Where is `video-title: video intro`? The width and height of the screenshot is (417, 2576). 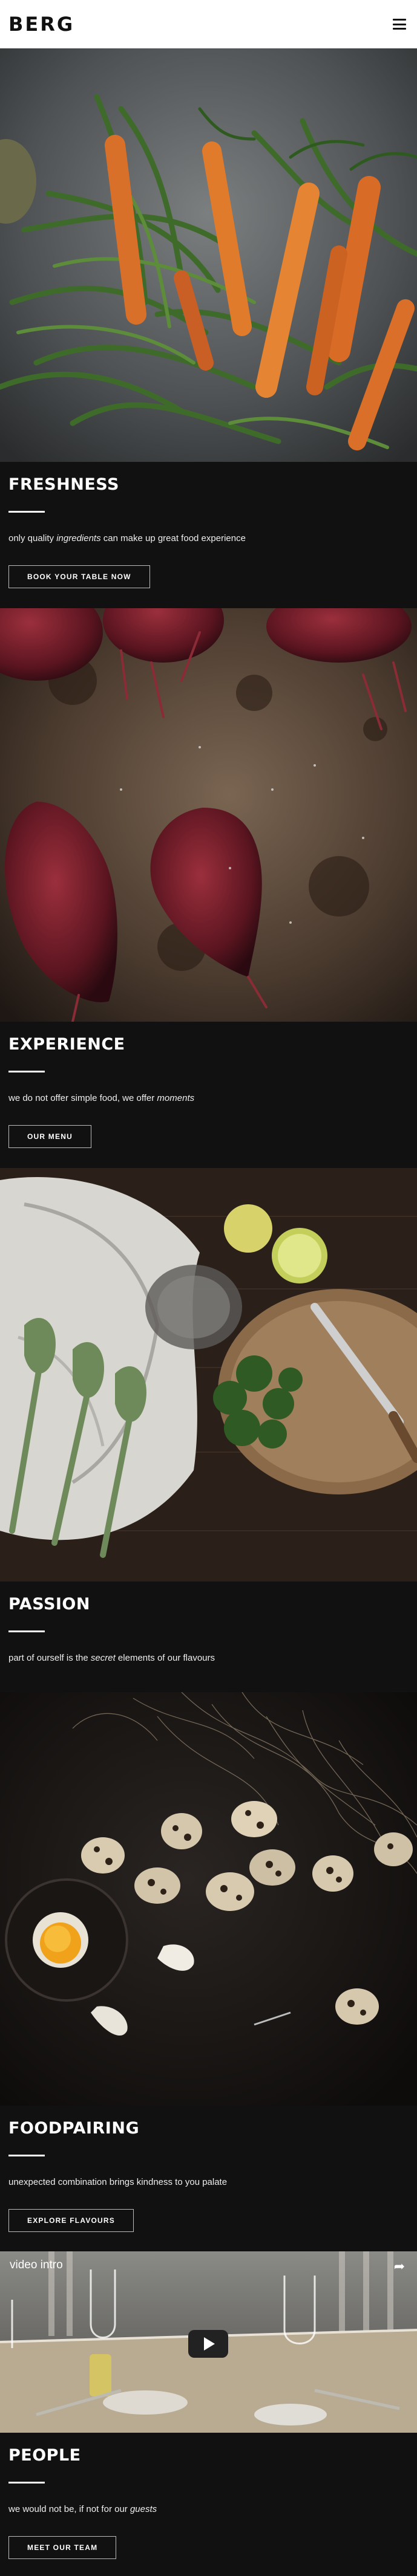 video-title: video intro is located at coordinates (37, 2265).